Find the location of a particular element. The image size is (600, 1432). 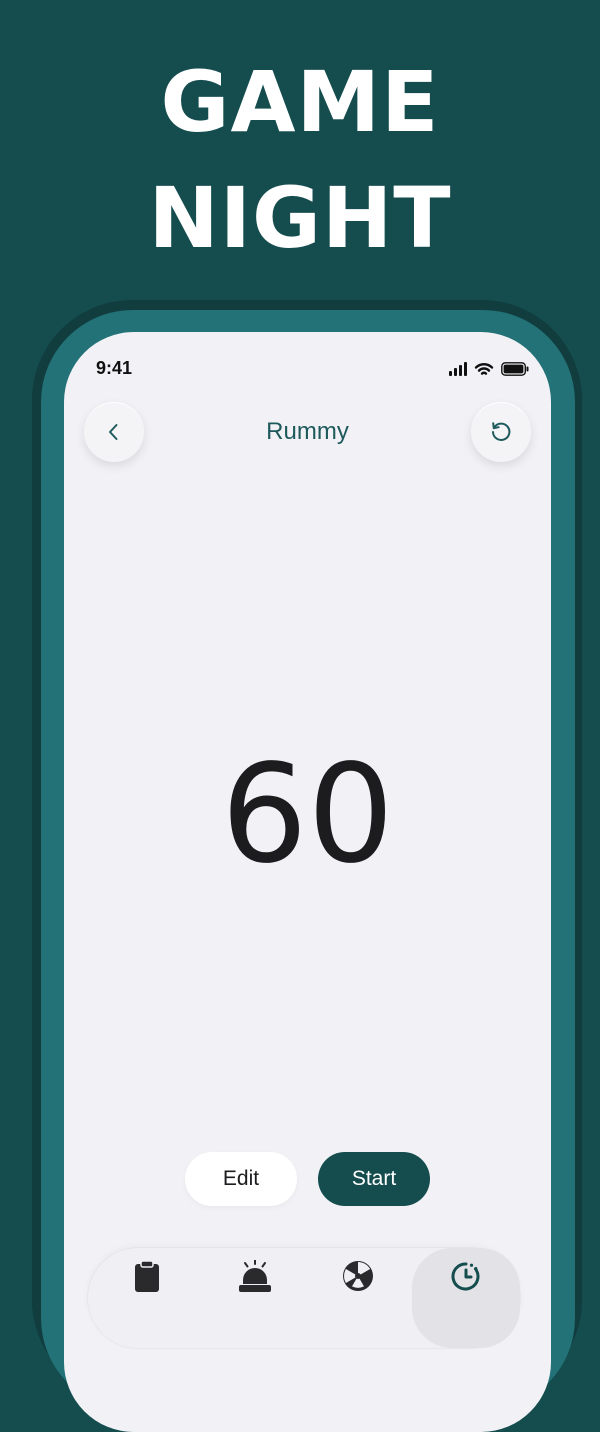

spinner-icon is located at coordinates (358, 1276).